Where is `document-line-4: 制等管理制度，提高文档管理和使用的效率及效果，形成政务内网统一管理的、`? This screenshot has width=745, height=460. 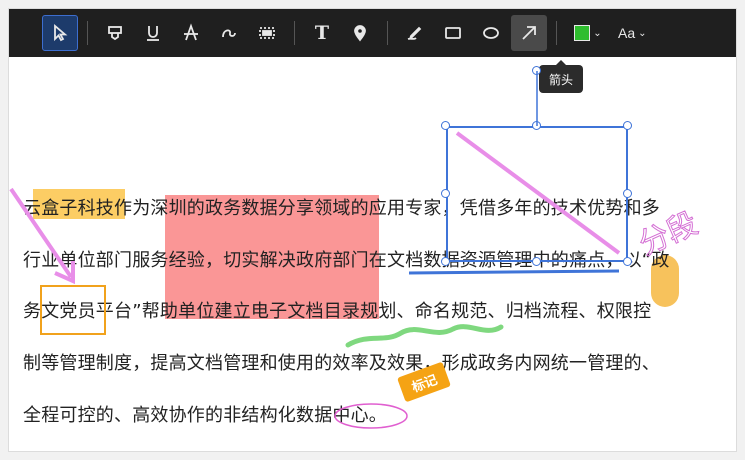
document-line-4: 制等管理制度，提高文档管理和使用的效率及效果，形成政务内网统一管理的、 is located at coordinates (341, 363).